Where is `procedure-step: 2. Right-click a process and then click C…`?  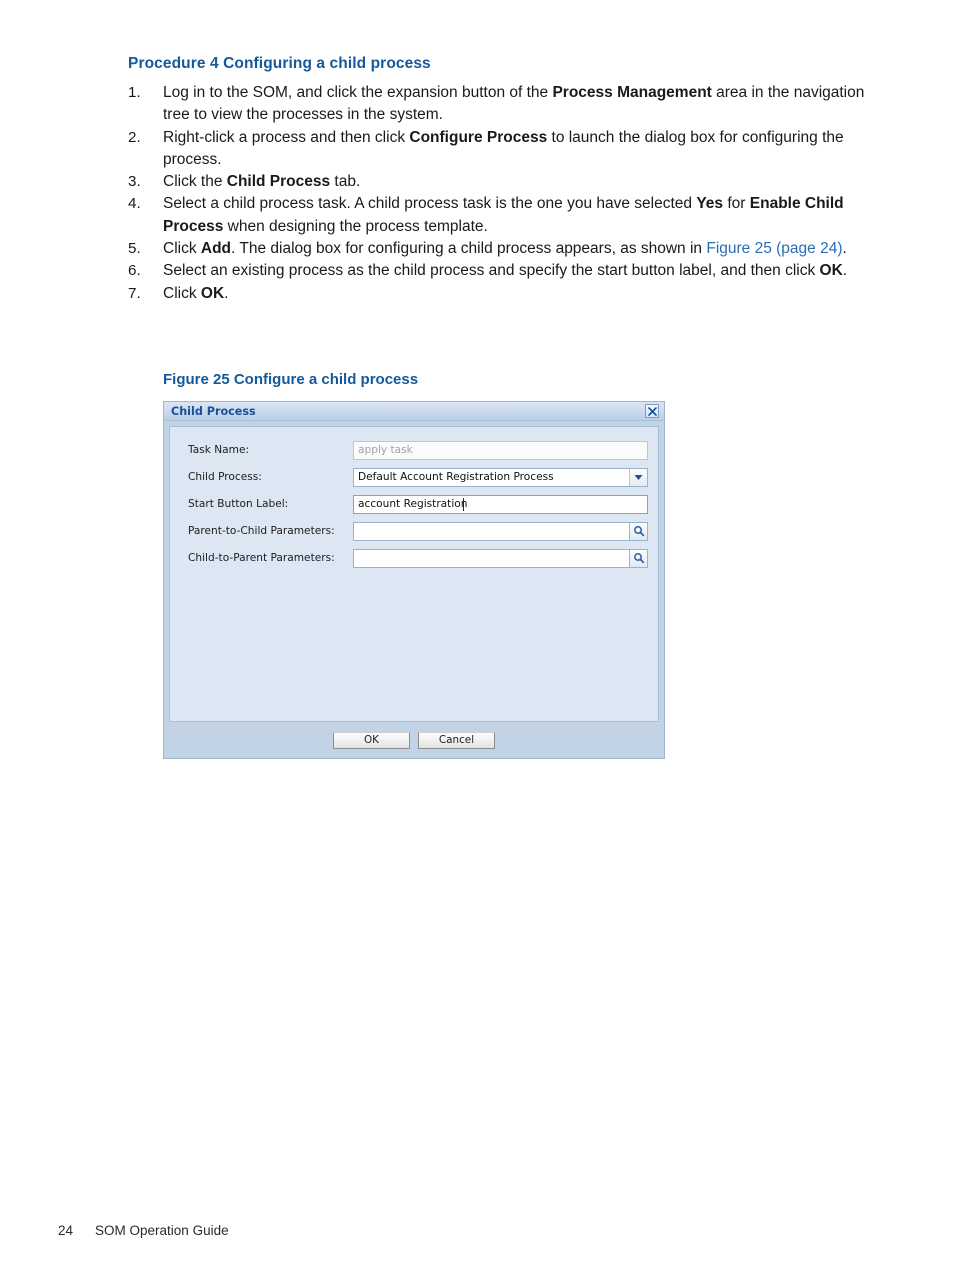
procedure-step: 2. Right-click a process and then click C… is located at coordinates (502, 149).